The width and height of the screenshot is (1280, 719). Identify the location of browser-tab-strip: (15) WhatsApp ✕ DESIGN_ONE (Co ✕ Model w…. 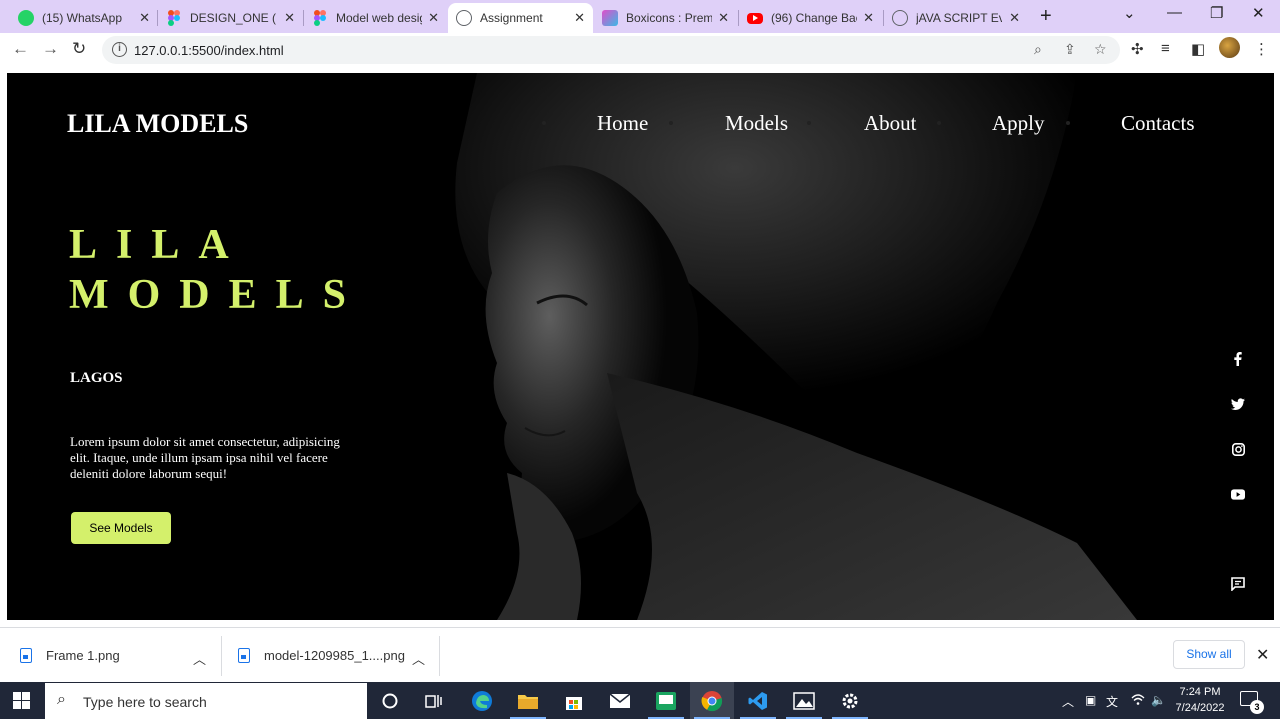
(640, 16).